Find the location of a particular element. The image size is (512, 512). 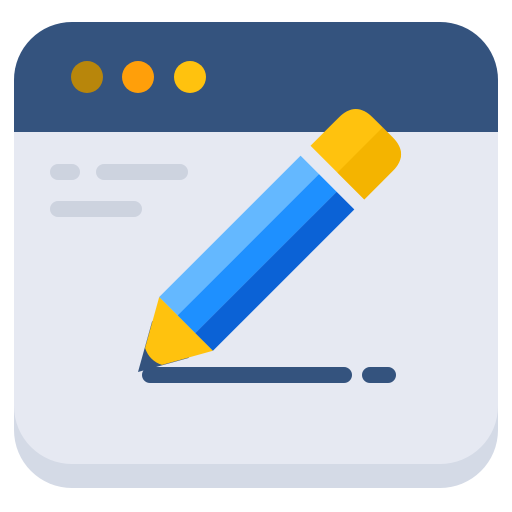

window-dot-middle is located at coordinates (138, 77).